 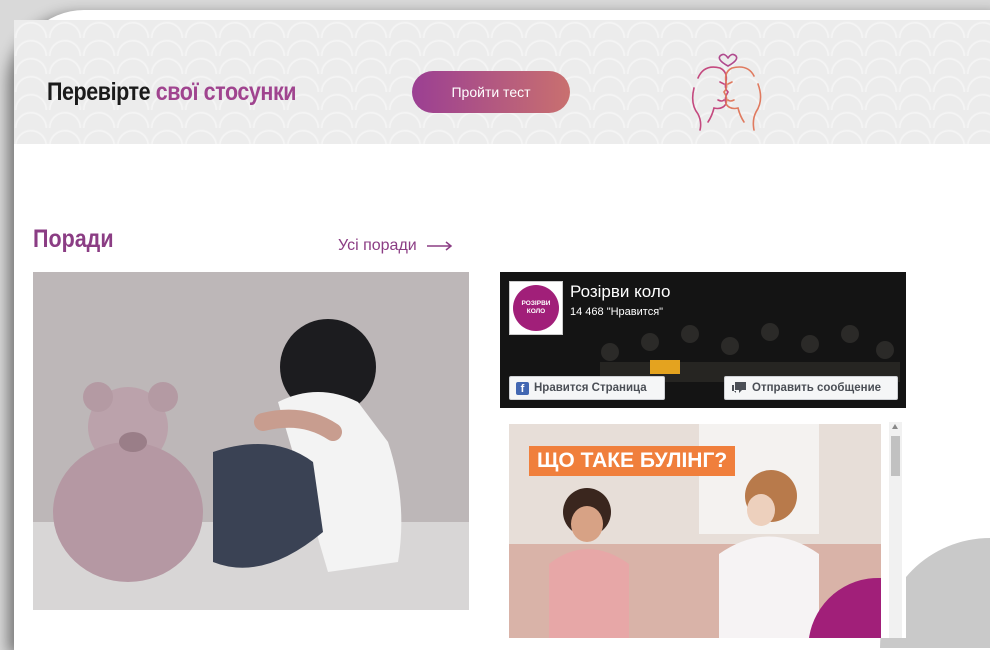 I want to click on couple-illustration-icon, so click(x=726, y=92).